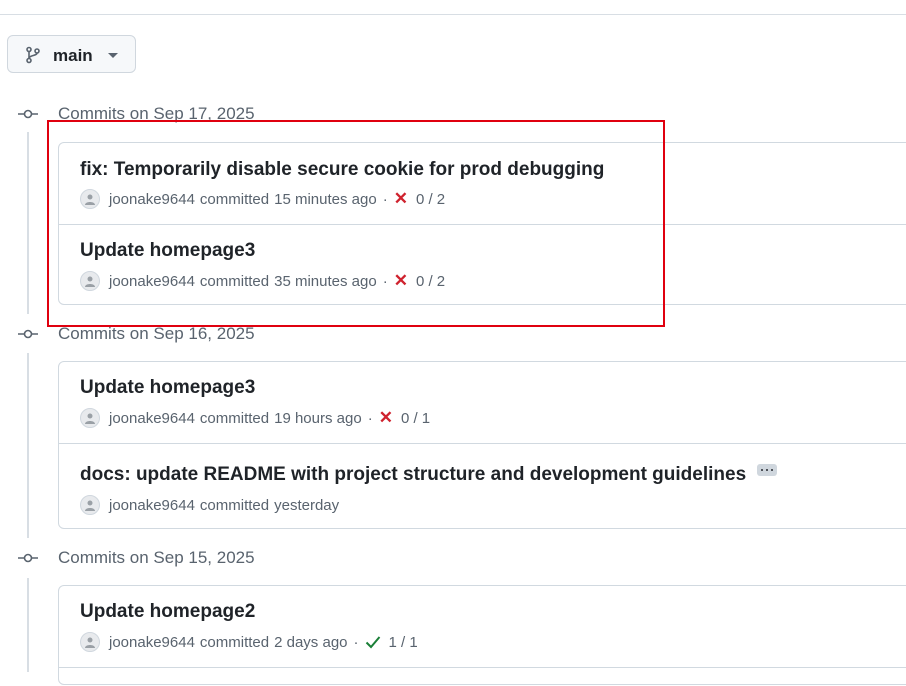 Image resolution: width=906 pixels, height=686 pixels. I want to click on chevron-down-icon, so click(113, 55).